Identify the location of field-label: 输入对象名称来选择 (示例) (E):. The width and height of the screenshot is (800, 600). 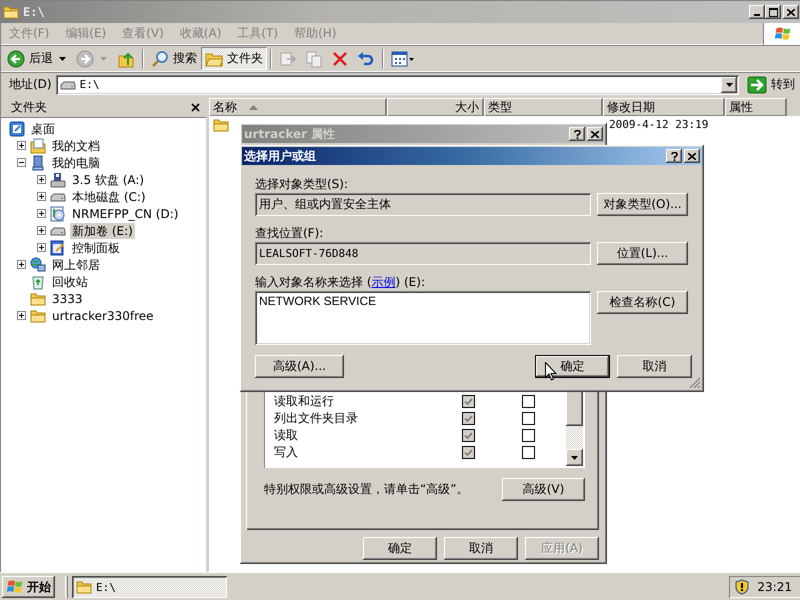
(340, 282).